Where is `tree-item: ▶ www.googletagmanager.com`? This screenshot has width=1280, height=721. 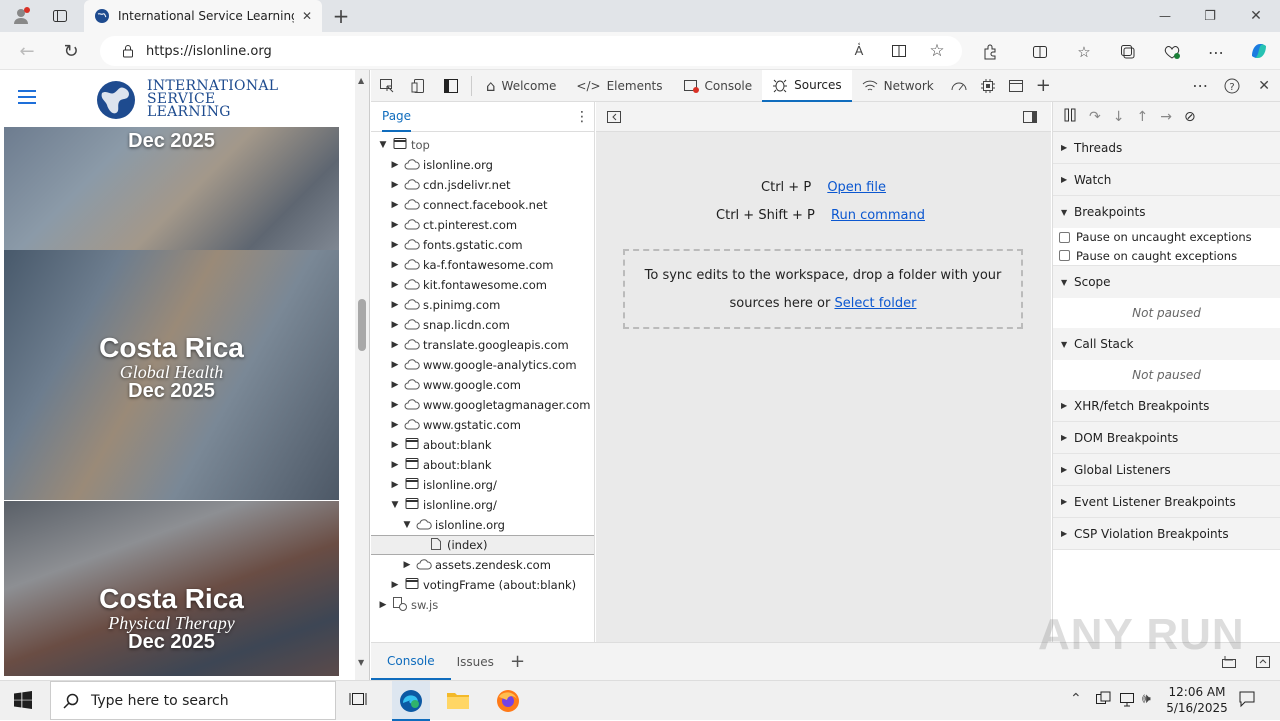
tree-item: ▶ www.googletagmanager.com is located at coordinates (482, 405).